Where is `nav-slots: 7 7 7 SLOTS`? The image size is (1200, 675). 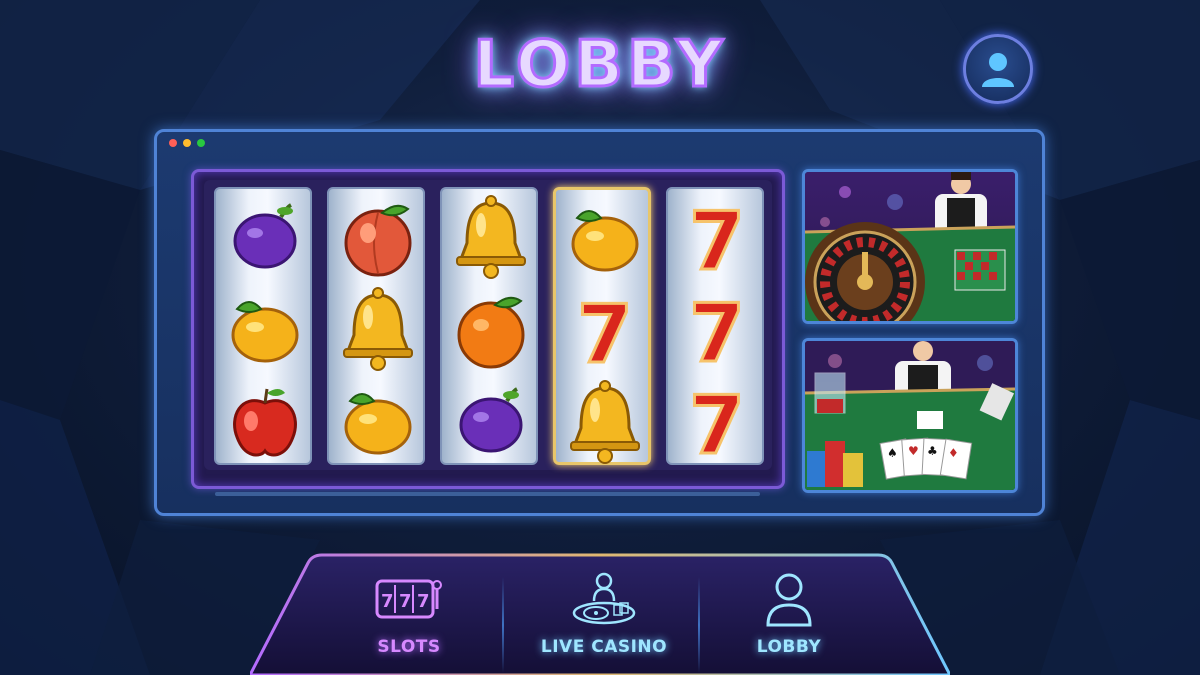
nav-slots: 7 7 7 SLOTS is located at coordinates (409, 625).